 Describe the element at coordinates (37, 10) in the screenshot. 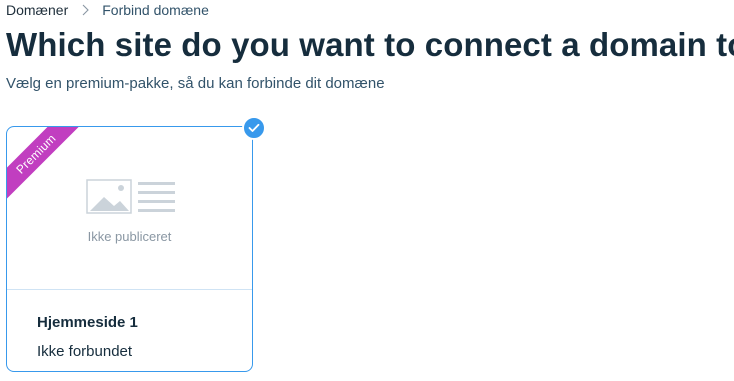

I see `breadcrumb-item-domains: Domæner` at that location.